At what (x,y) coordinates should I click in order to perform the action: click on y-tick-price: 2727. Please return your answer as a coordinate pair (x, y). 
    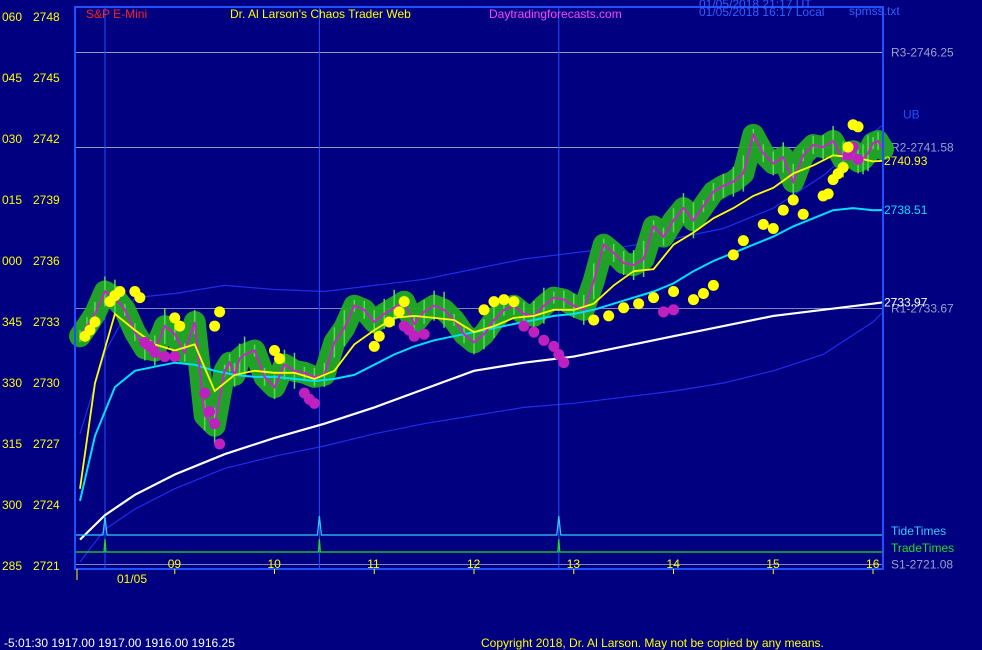
    Looking at the image, I should click on (46, 444).